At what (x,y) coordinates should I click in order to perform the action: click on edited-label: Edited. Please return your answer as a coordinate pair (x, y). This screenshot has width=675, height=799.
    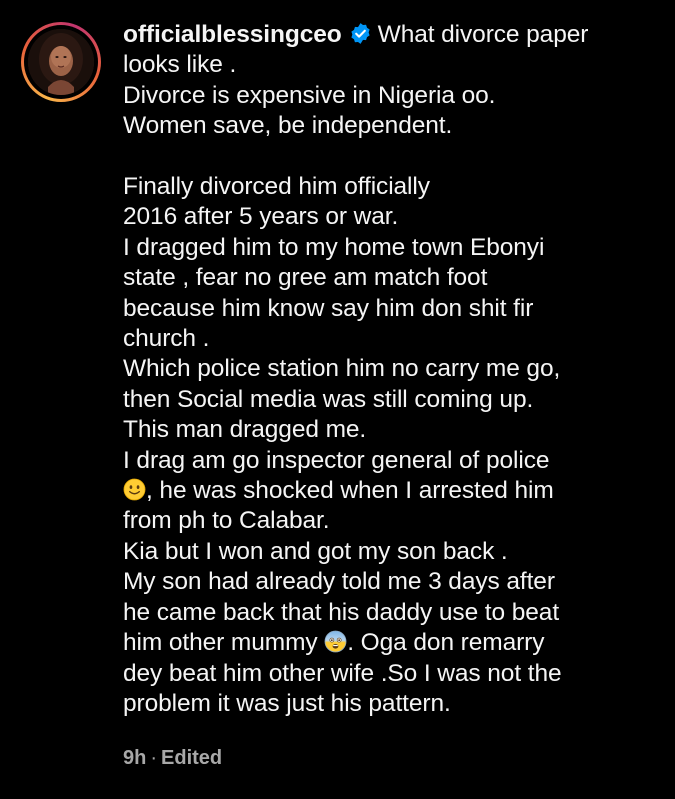
    Looking at the image, I should click on (192, 758).